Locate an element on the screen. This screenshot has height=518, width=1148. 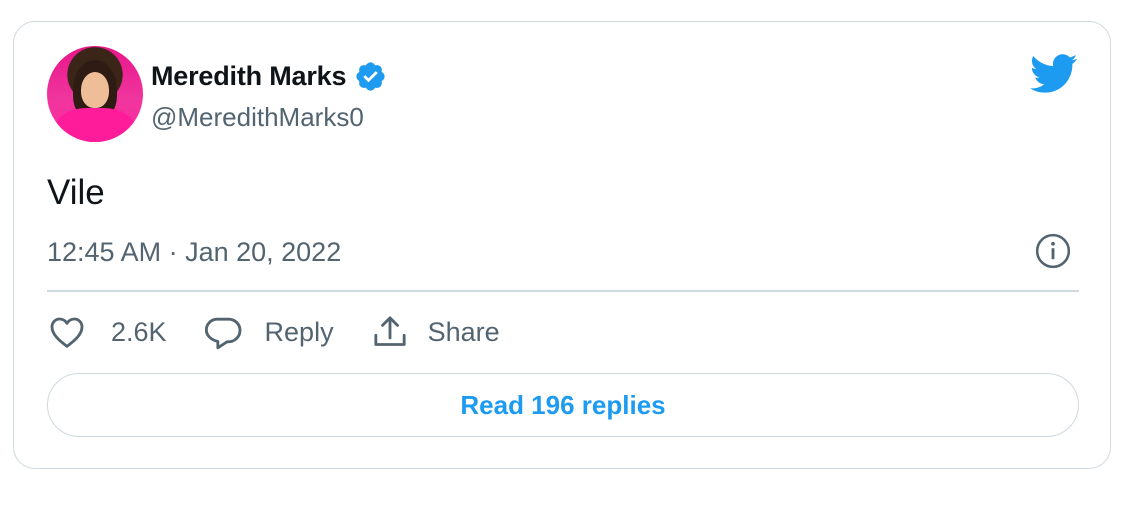
verified-badge-icon is located at coordinates (370, 76).